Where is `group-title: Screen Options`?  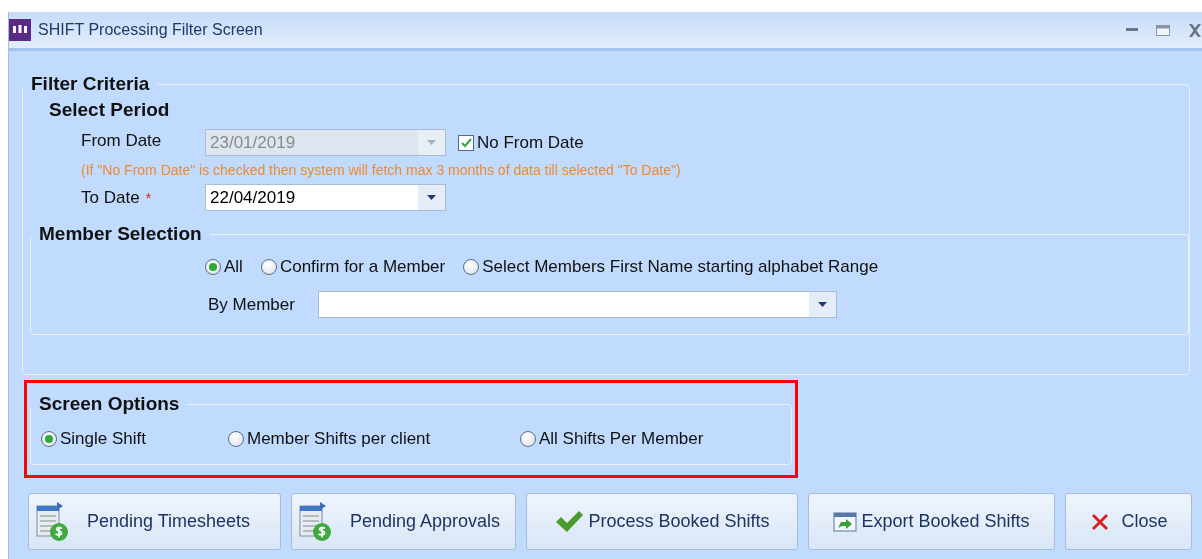 group-title: Screen Options is located at coordinates (109, 404).